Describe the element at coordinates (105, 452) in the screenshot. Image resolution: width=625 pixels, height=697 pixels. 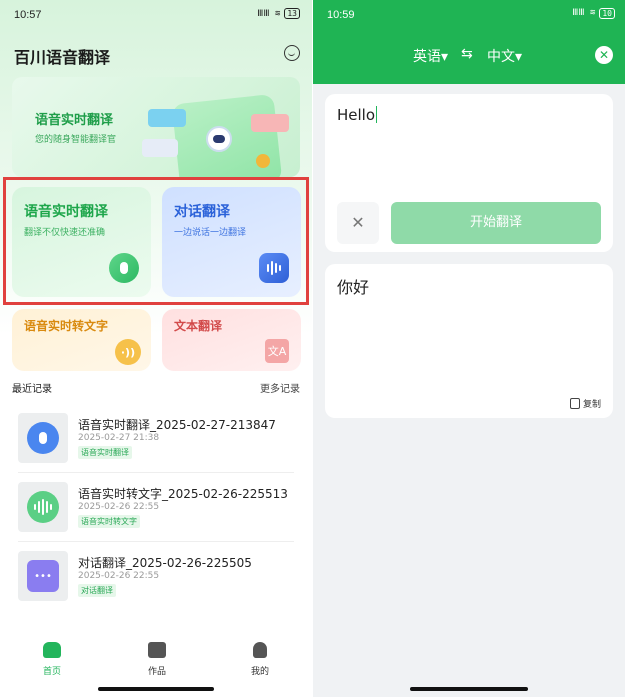
I see `record-tag: 语音实时翻译` at that location.